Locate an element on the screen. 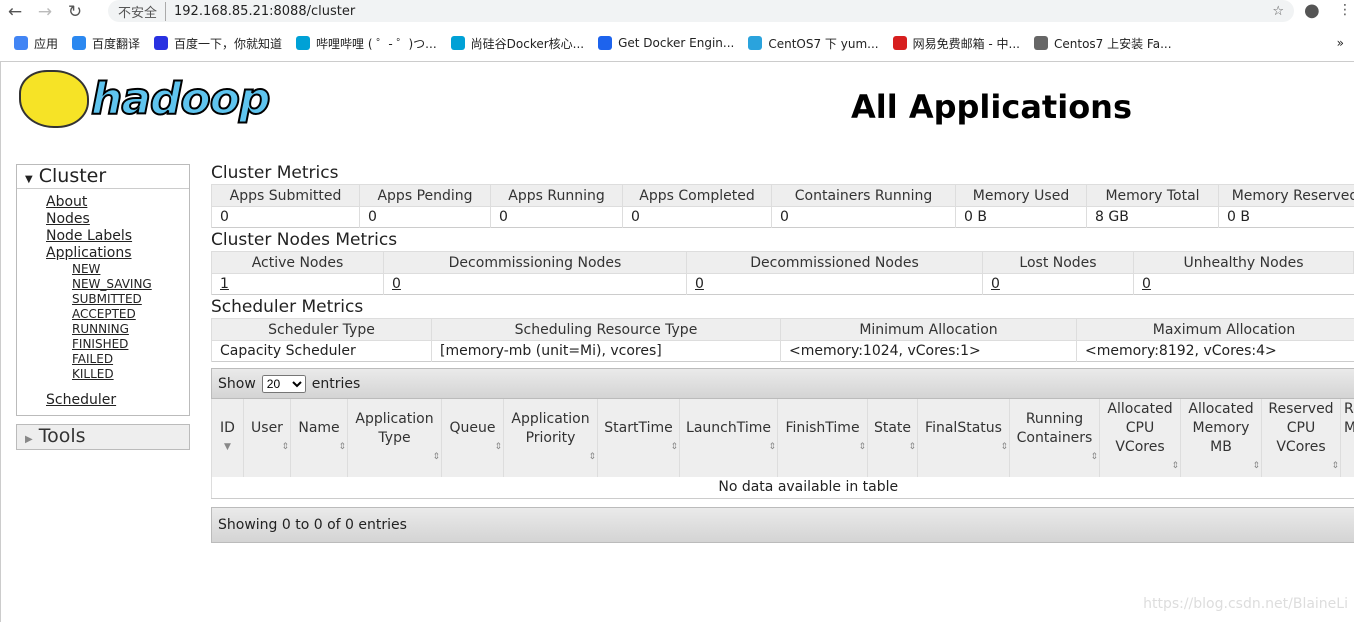 Image resolution: width=1354 pixels, height=622 pixels. tools-label: Tools is located at coordinates (62, 436).